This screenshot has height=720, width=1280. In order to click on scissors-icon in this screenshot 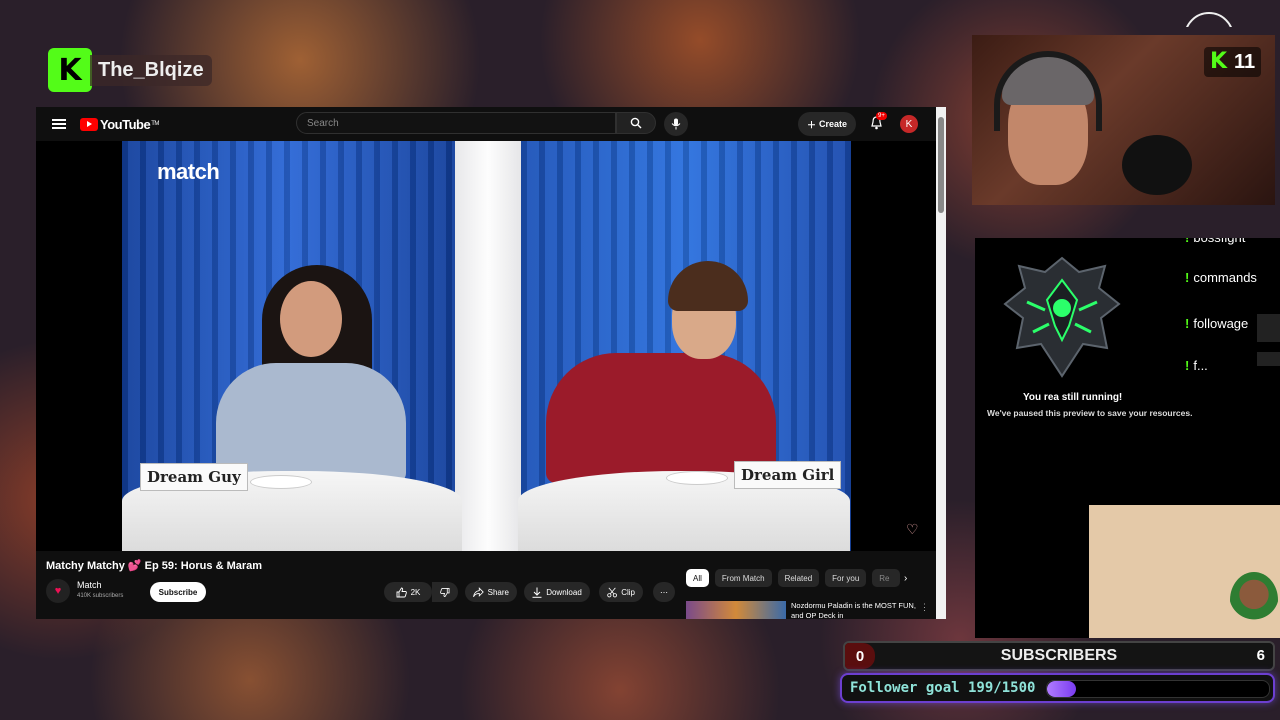, I will do `click(612, 592)`.